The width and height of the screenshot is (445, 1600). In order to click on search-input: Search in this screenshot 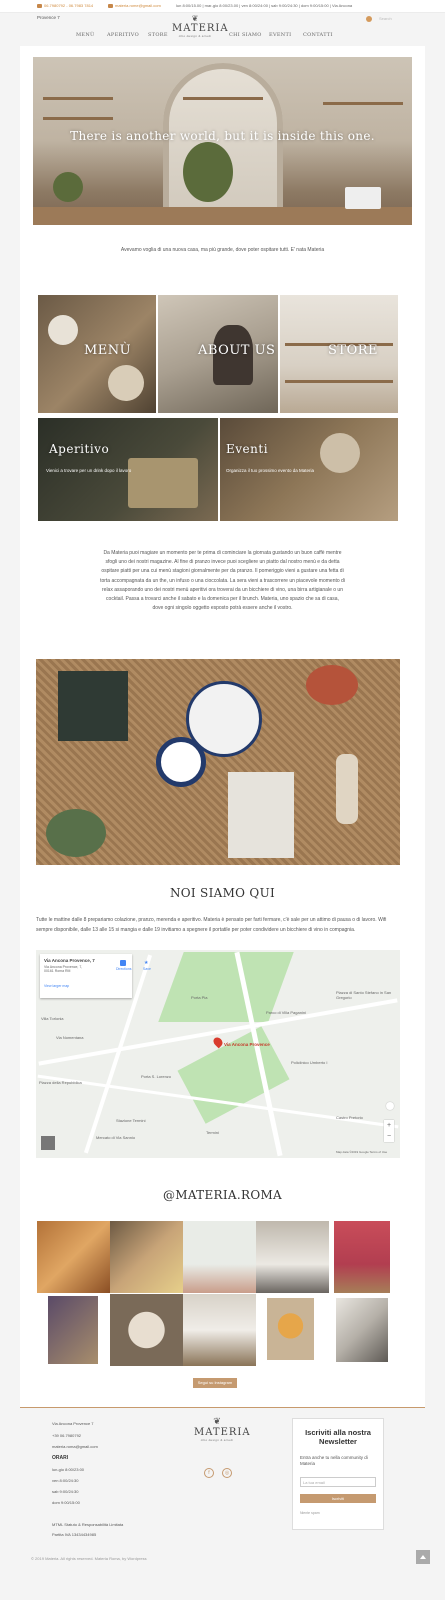, I will do `click(385, 18)`.